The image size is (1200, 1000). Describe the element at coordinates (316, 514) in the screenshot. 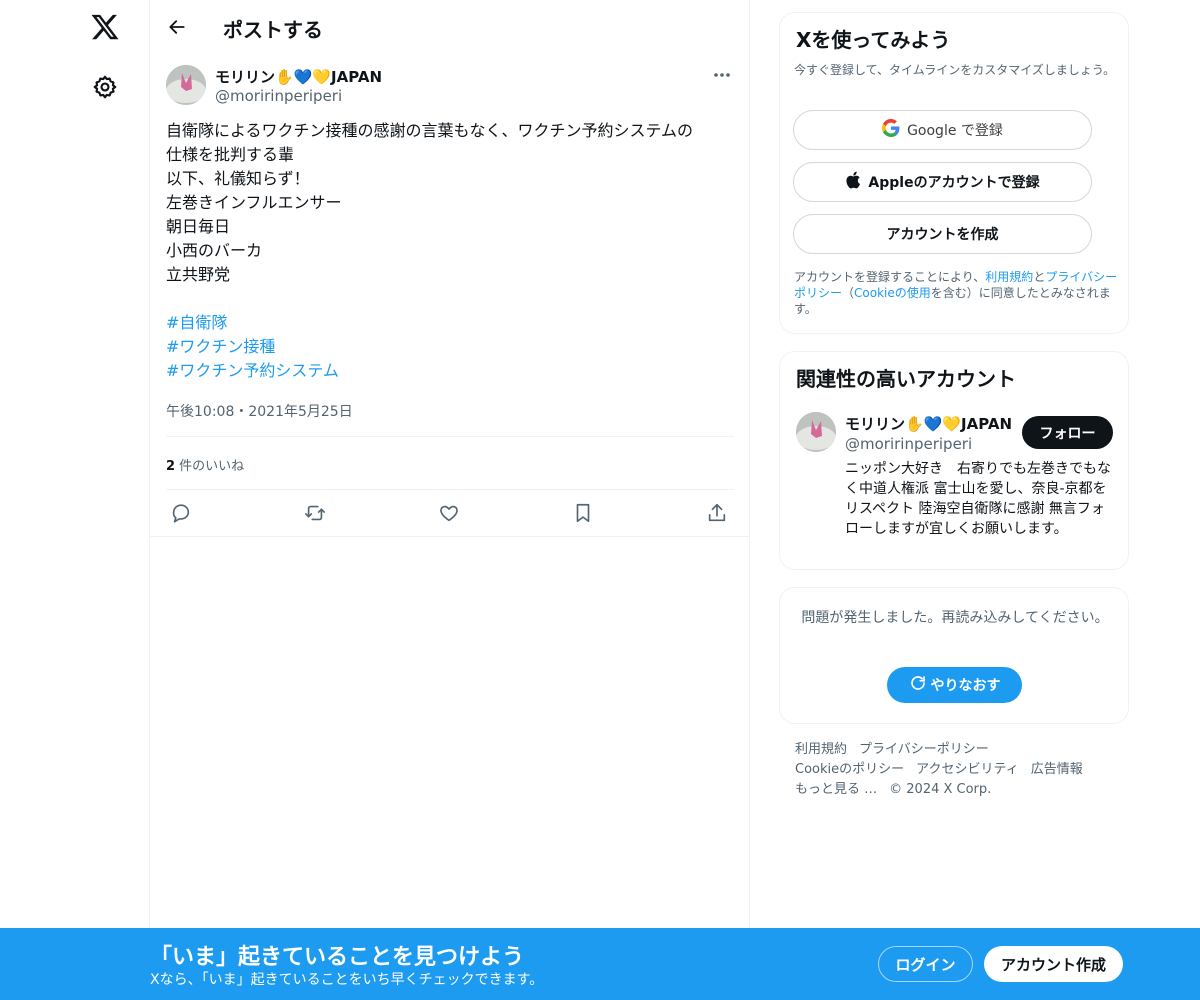

I see `repost-icon` at that location.